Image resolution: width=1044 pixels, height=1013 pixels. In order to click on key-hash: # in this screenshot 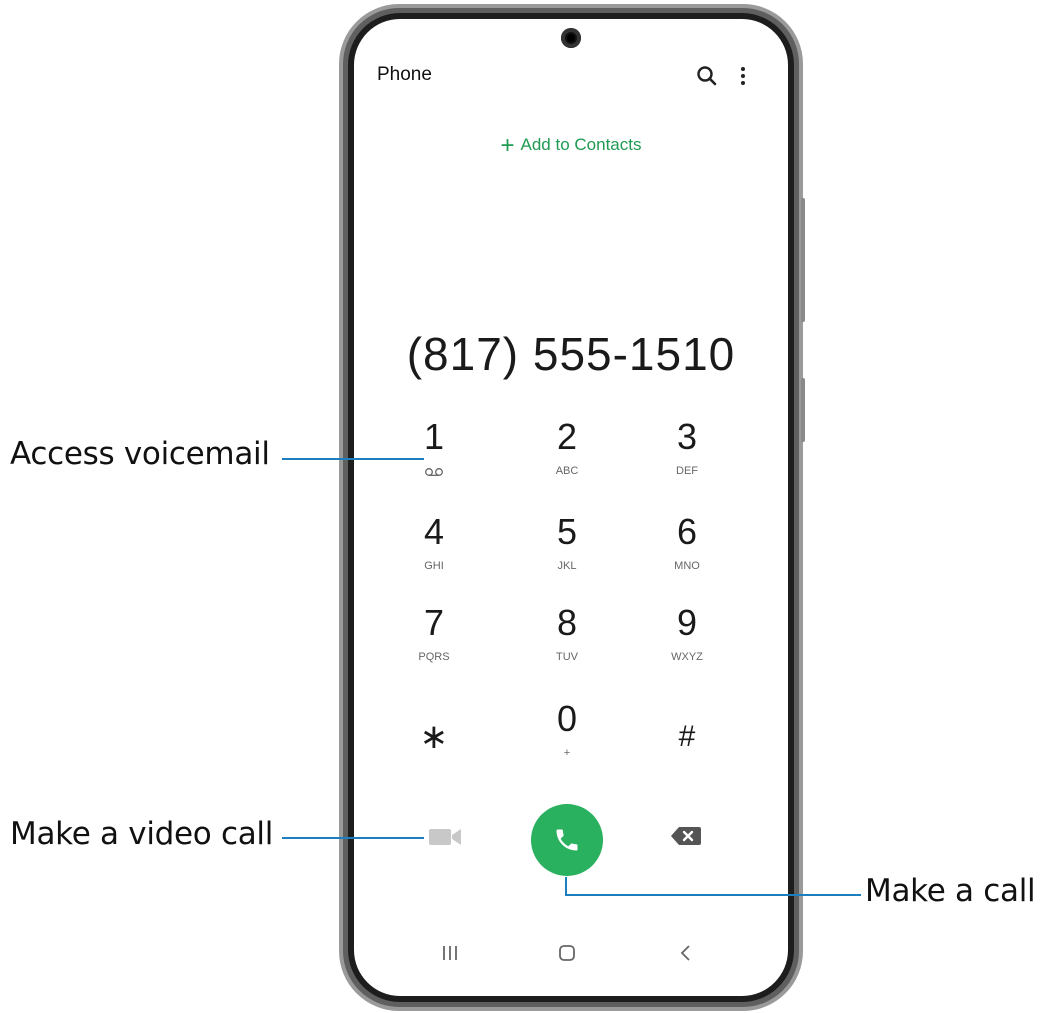, I will do `click(687, 728)`.